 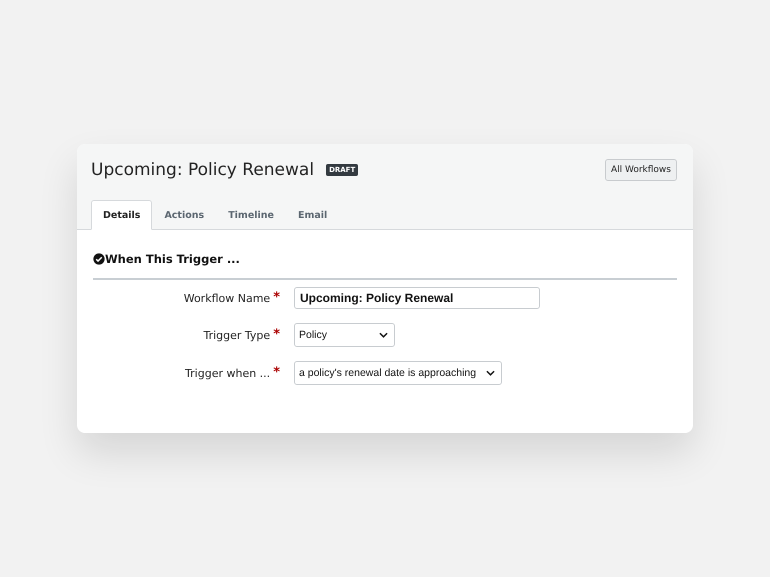 I want to click on tab: Details, so click(x=121, y=215).